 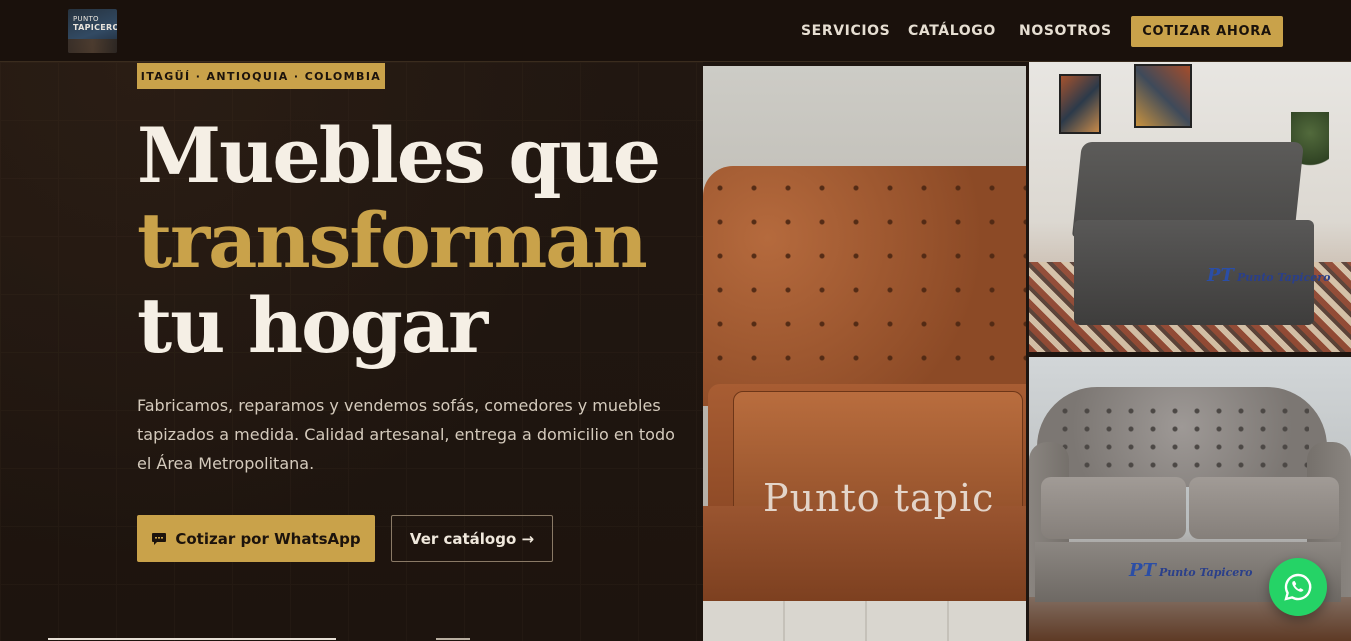 What do you see at coordinates (1163, 96) in the screenshot?
I see `wall-art-right` at bounding box center [1163, 96].